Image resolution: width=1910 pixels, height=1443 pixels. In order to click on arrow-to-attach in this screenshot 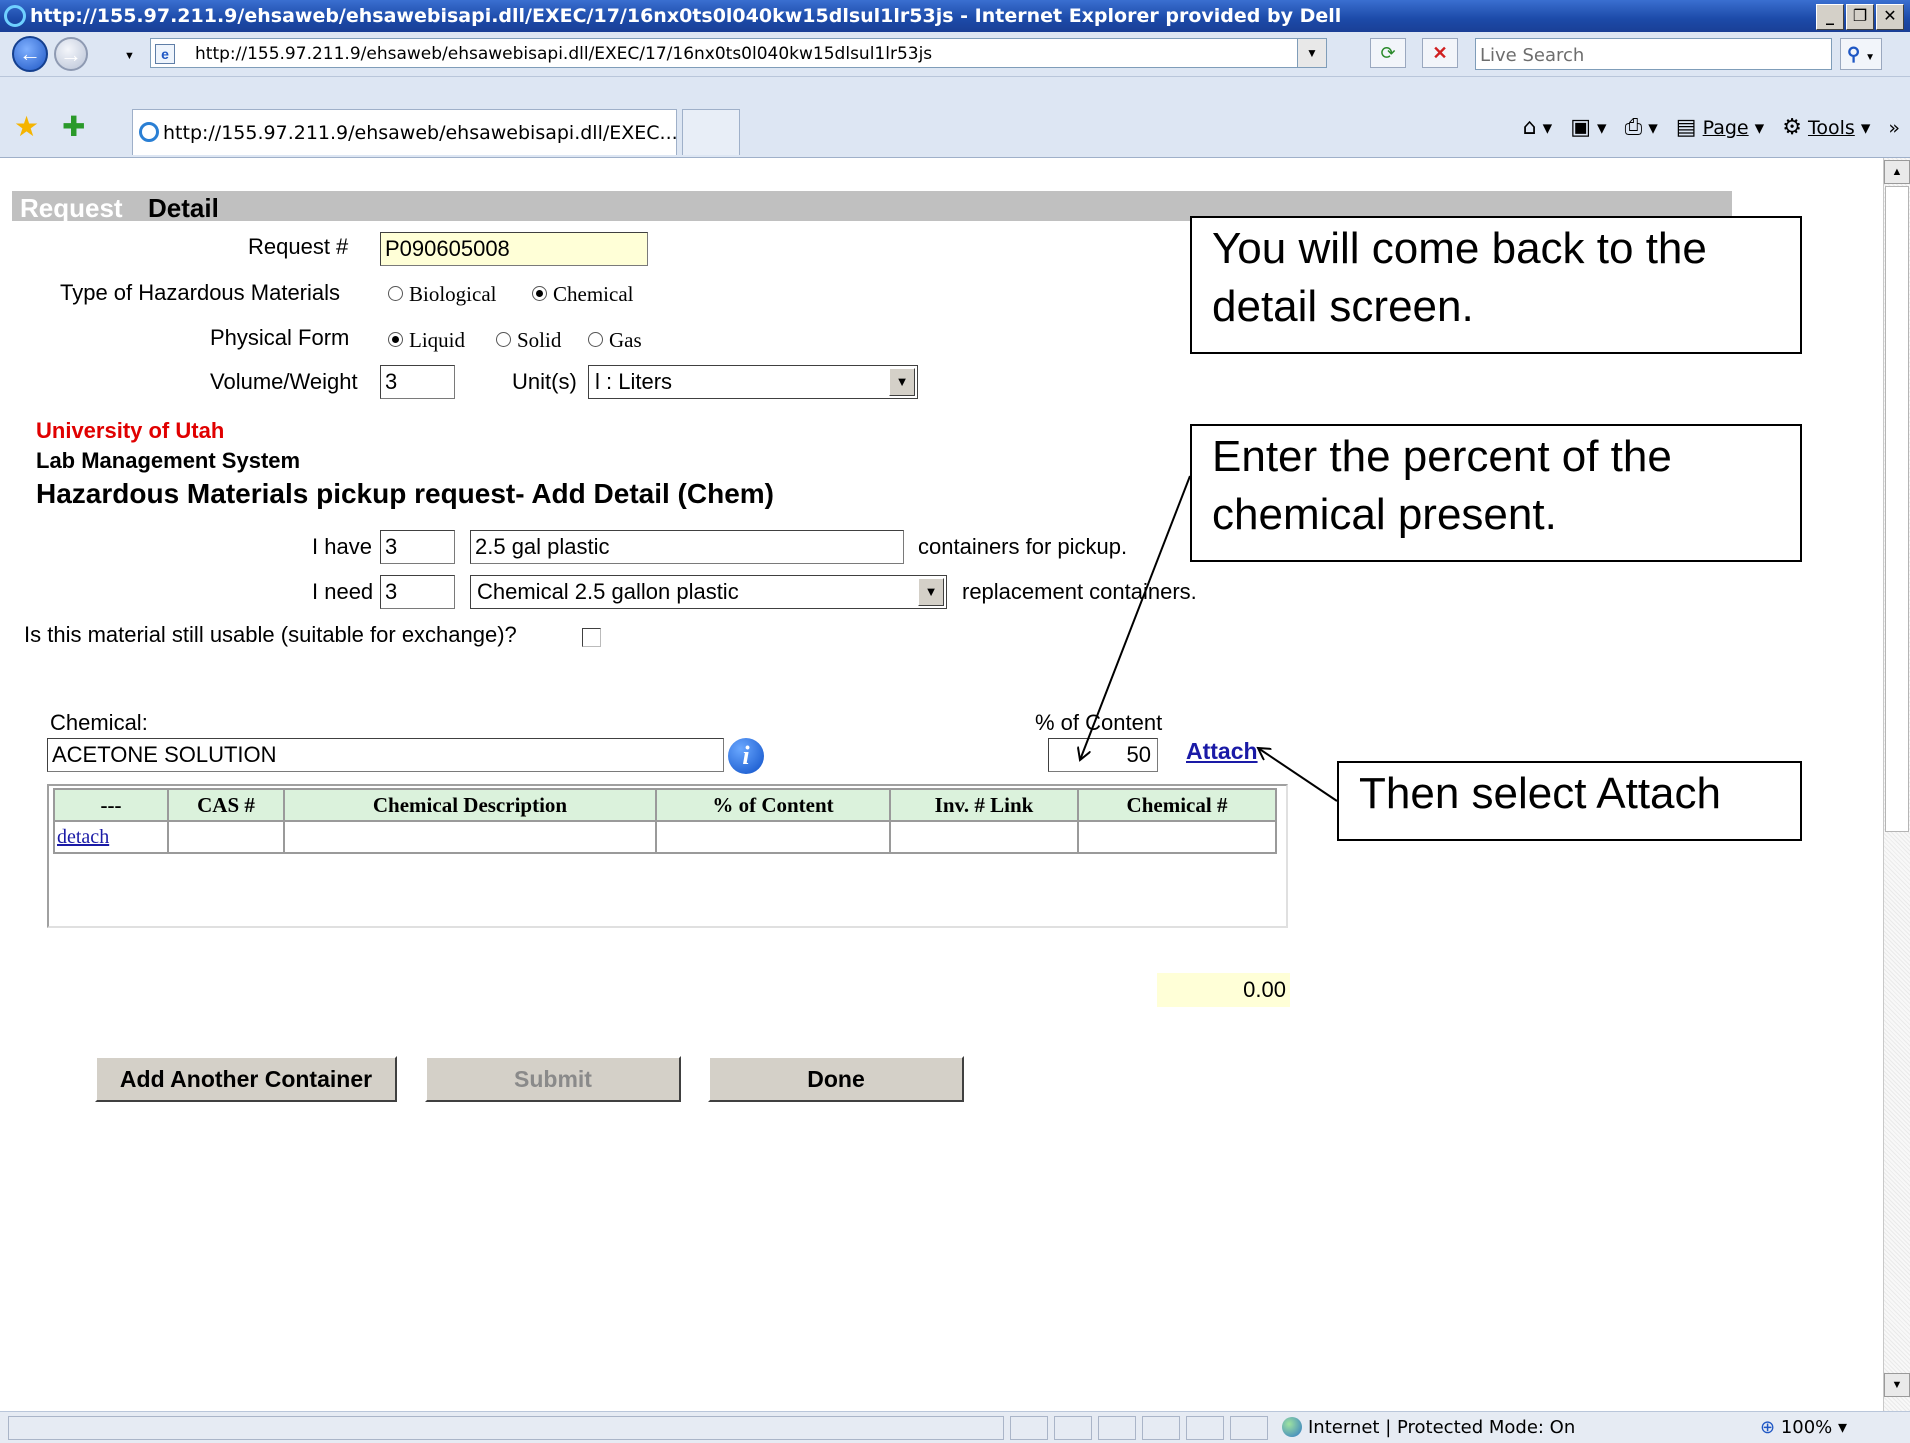, I will do `click(1298, 775)`.